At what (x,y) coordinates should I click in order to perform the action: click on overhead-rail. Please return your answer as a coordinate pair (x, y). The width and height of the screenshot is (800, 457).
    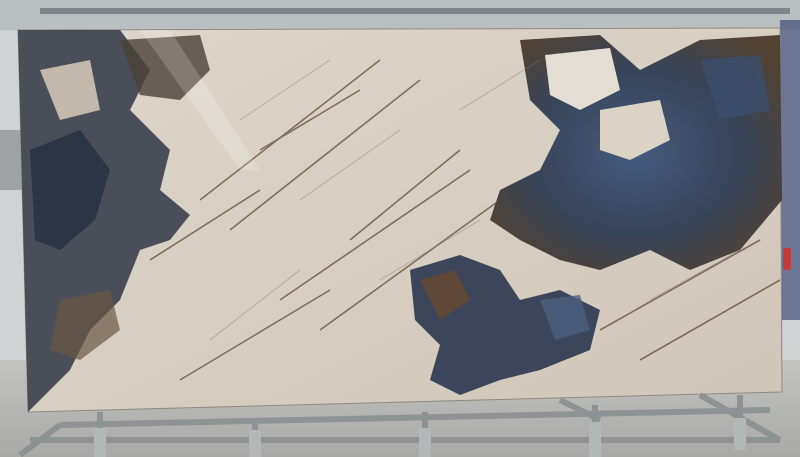
    Looking at the image, I should click on (415, 11).